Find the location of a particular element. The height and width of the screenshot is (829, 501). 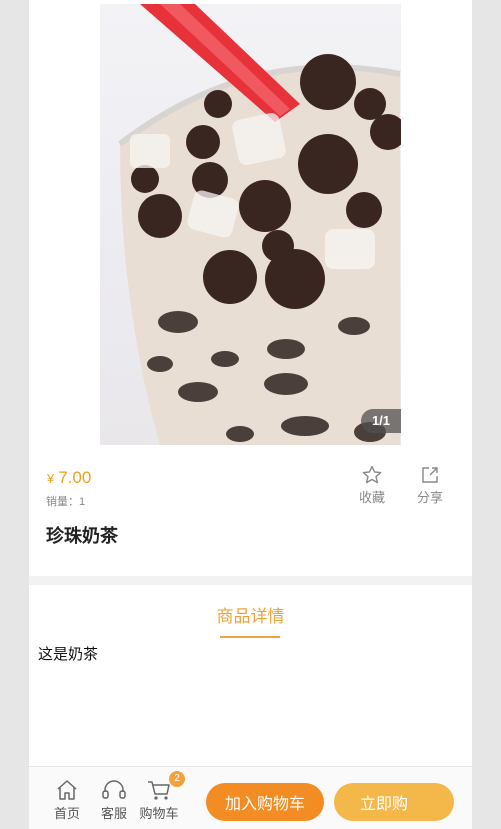

bottom-action-bar: 首页 客服 购物车 2 加入购物车 立即购 is located at coordinates (250, 797).